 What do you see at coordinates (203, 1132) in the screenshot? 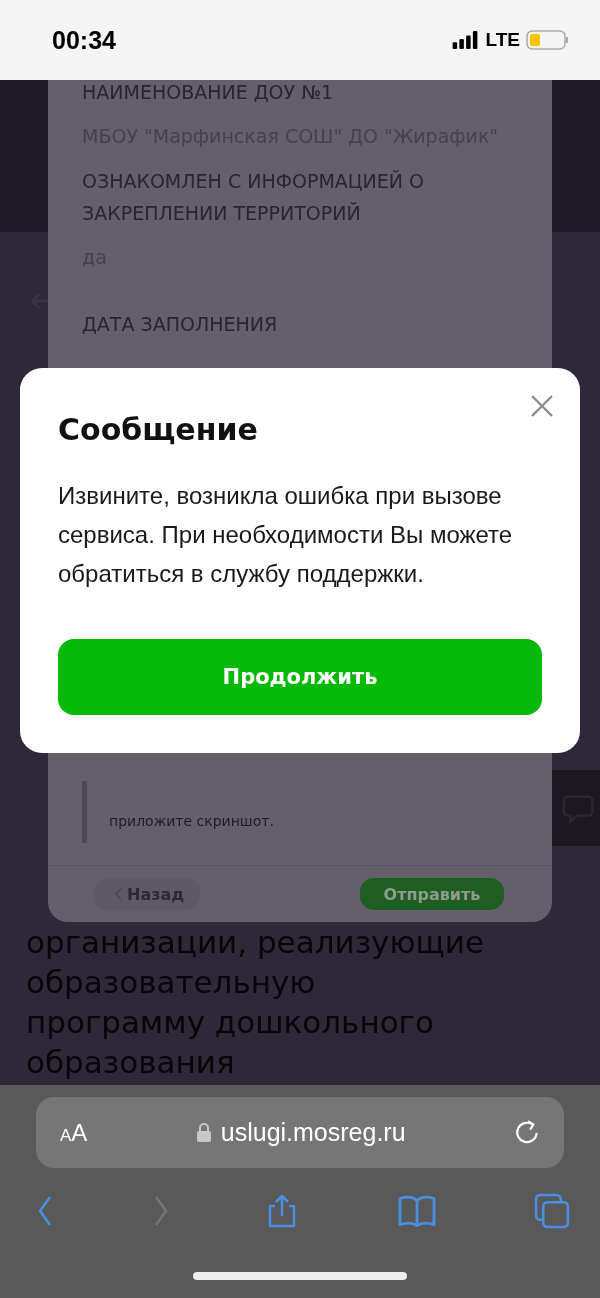
I see `lock-icon` at bounding box center [203, 1132].